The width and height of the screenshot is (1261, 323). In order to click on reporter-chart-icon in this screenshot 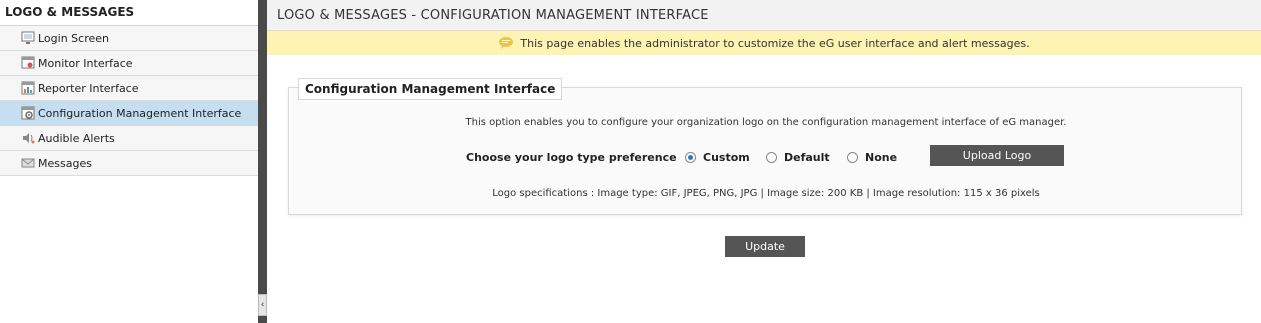, I will do `click(28, 88)`.